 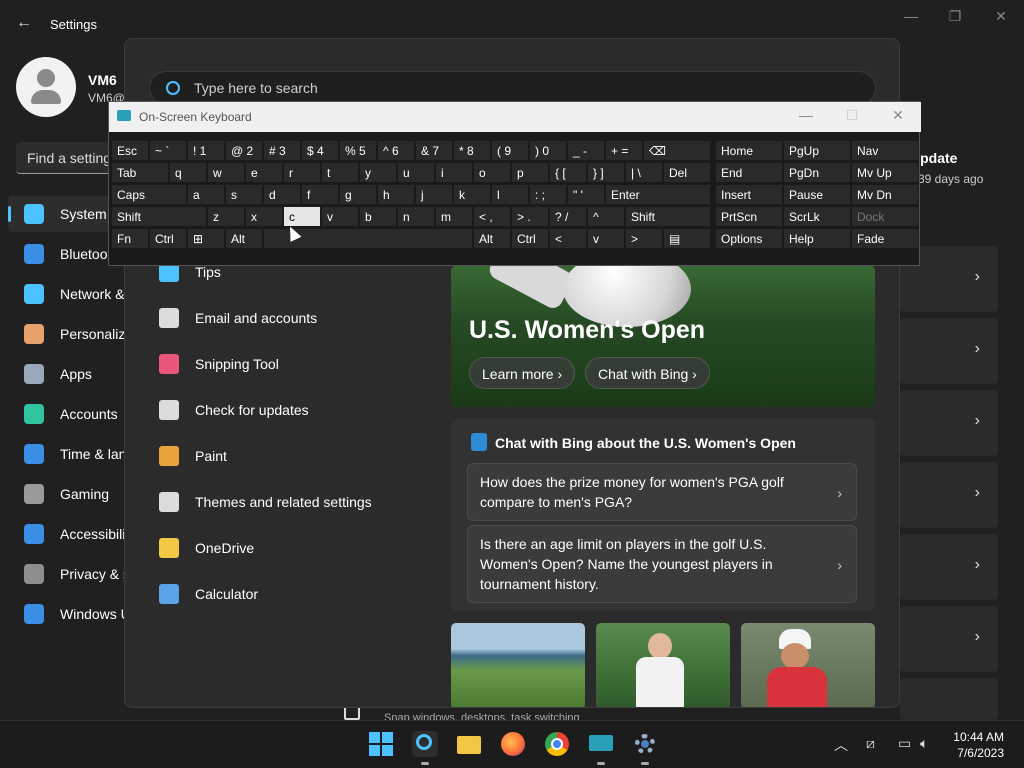 What do you see at coordinates (340, 216) in the screenshot?
I see `osk-key: v` at bounding box center [340, 216].